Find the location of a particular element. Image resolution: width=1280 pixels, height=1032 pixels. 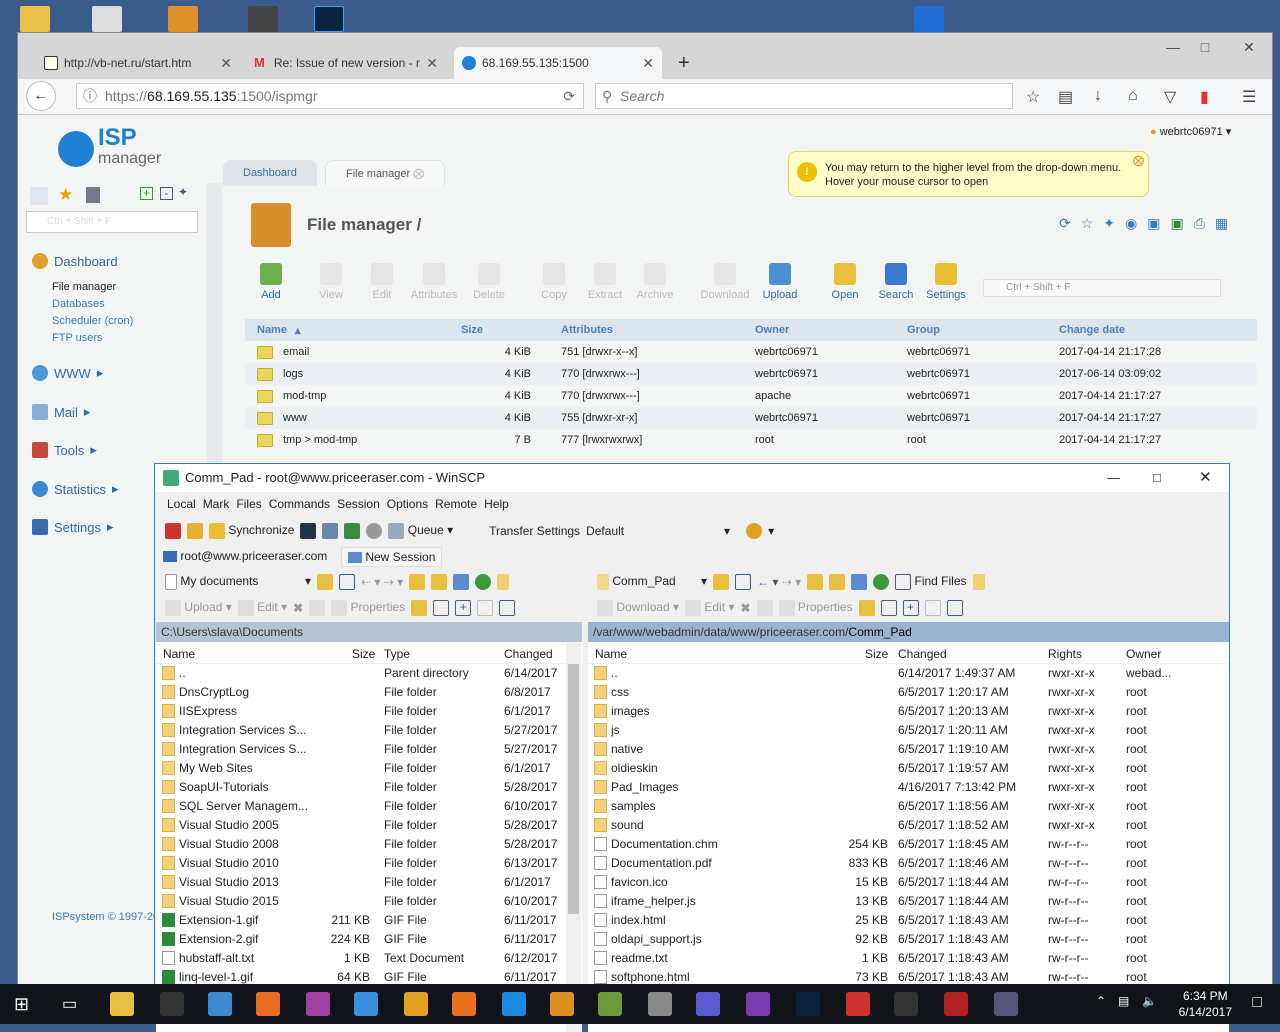

filter-input: Ctrl + Shift + F is located at coordinates (1102, 288).